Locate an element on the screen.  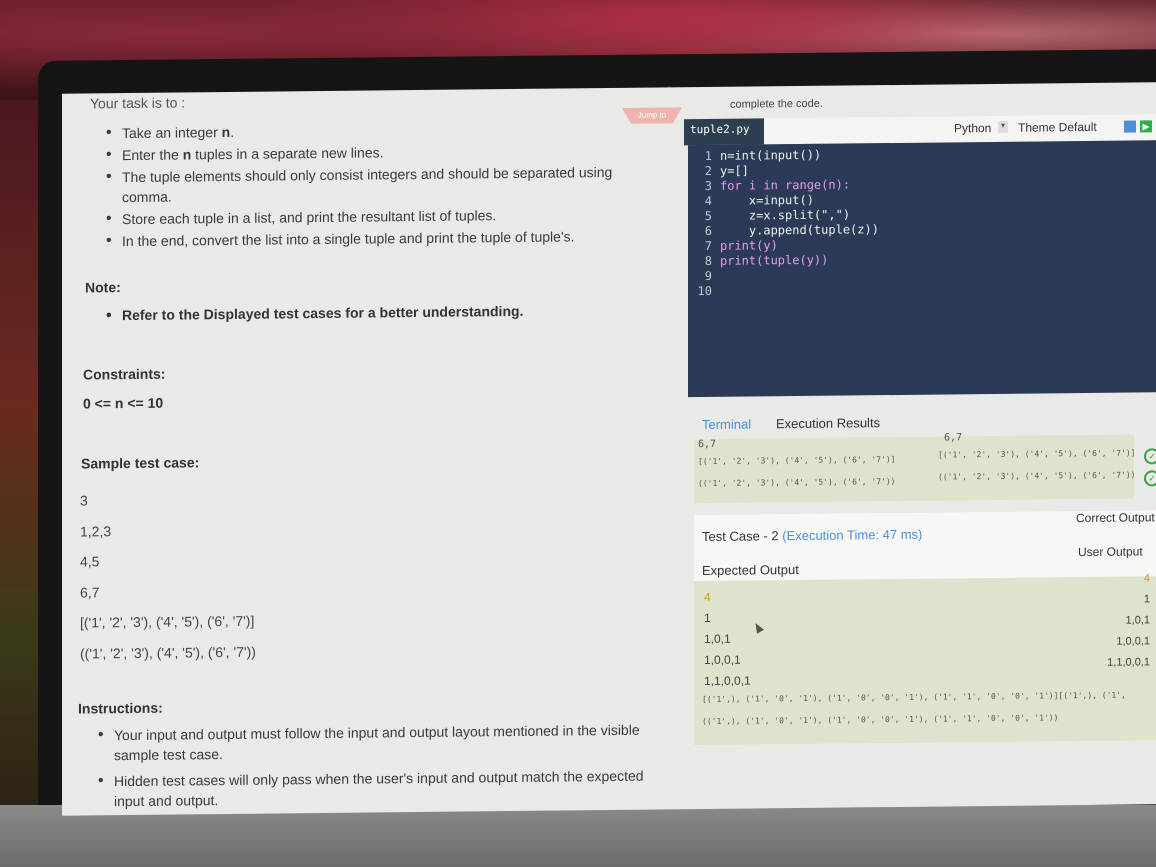
line-number: 2 is located at coordinates (708, 170).